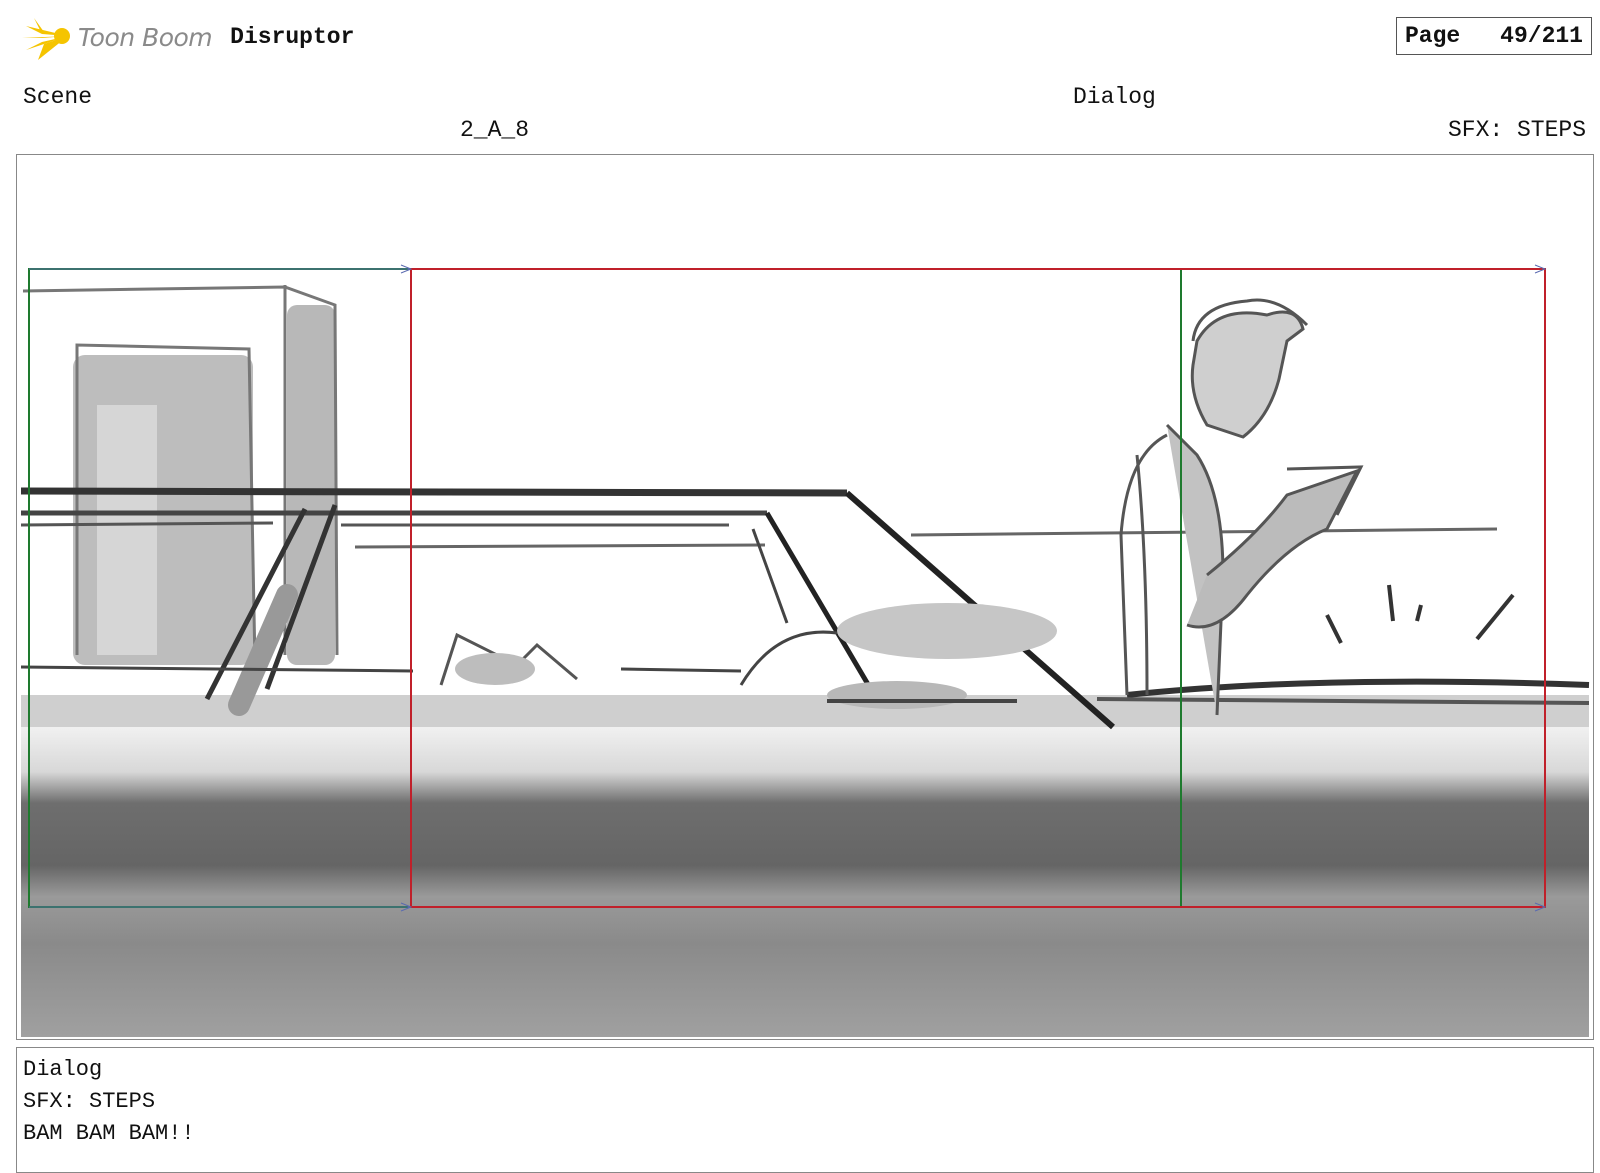  I want to click on toon-boom-logo: Toon Boom Disruptor, so click(187, 37).